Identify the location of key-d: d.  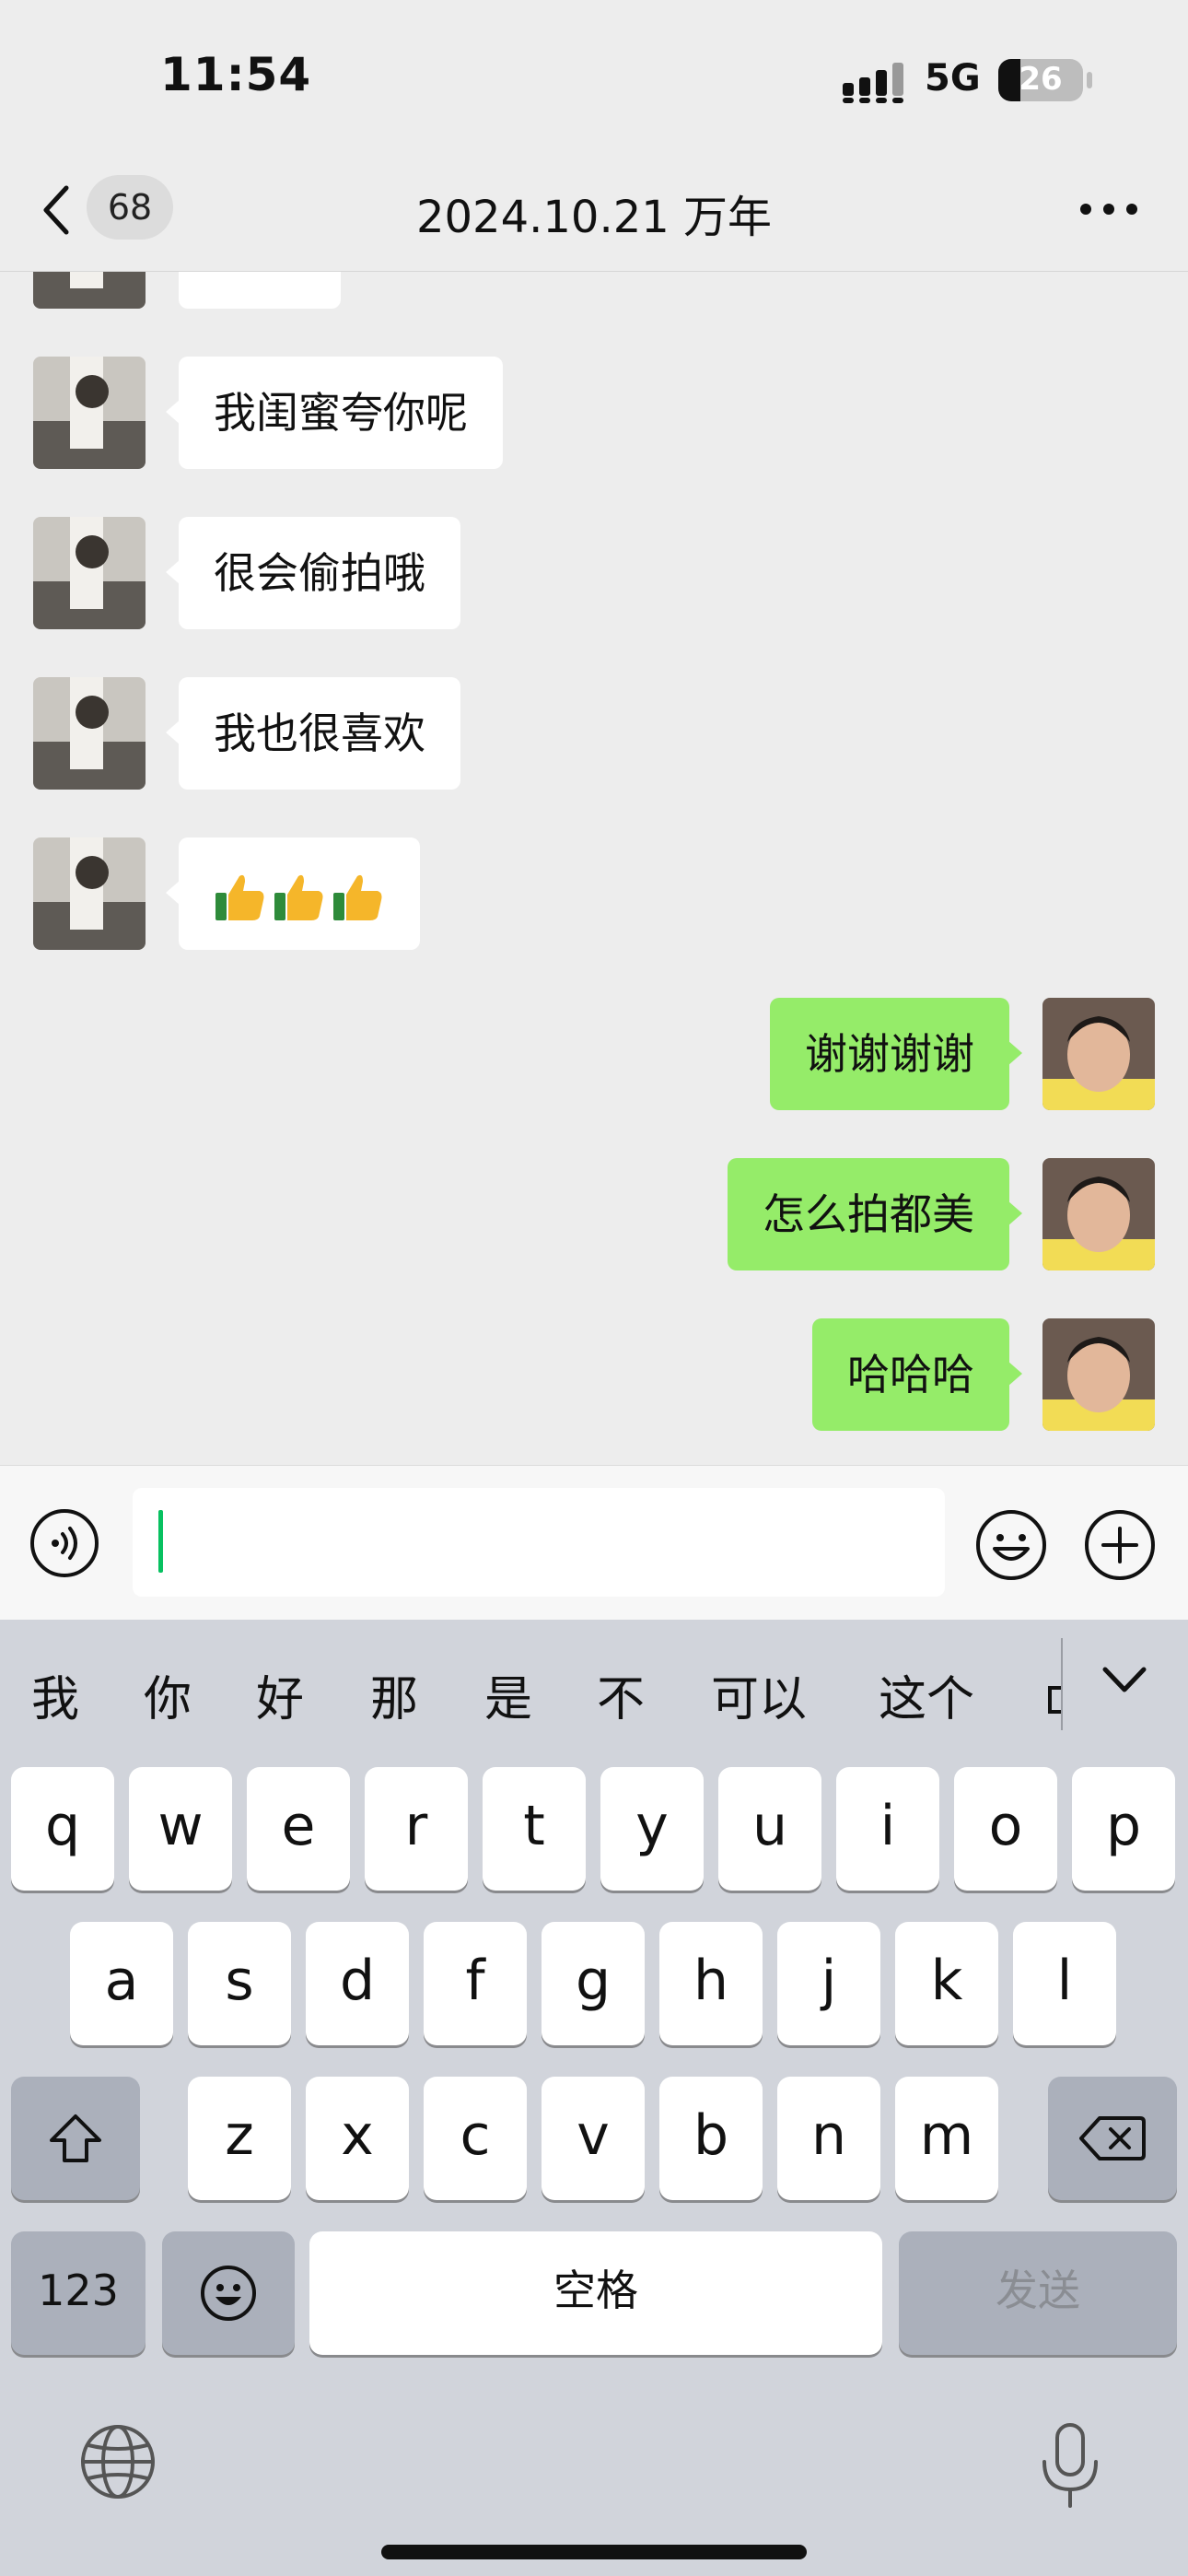
(357, 1983).